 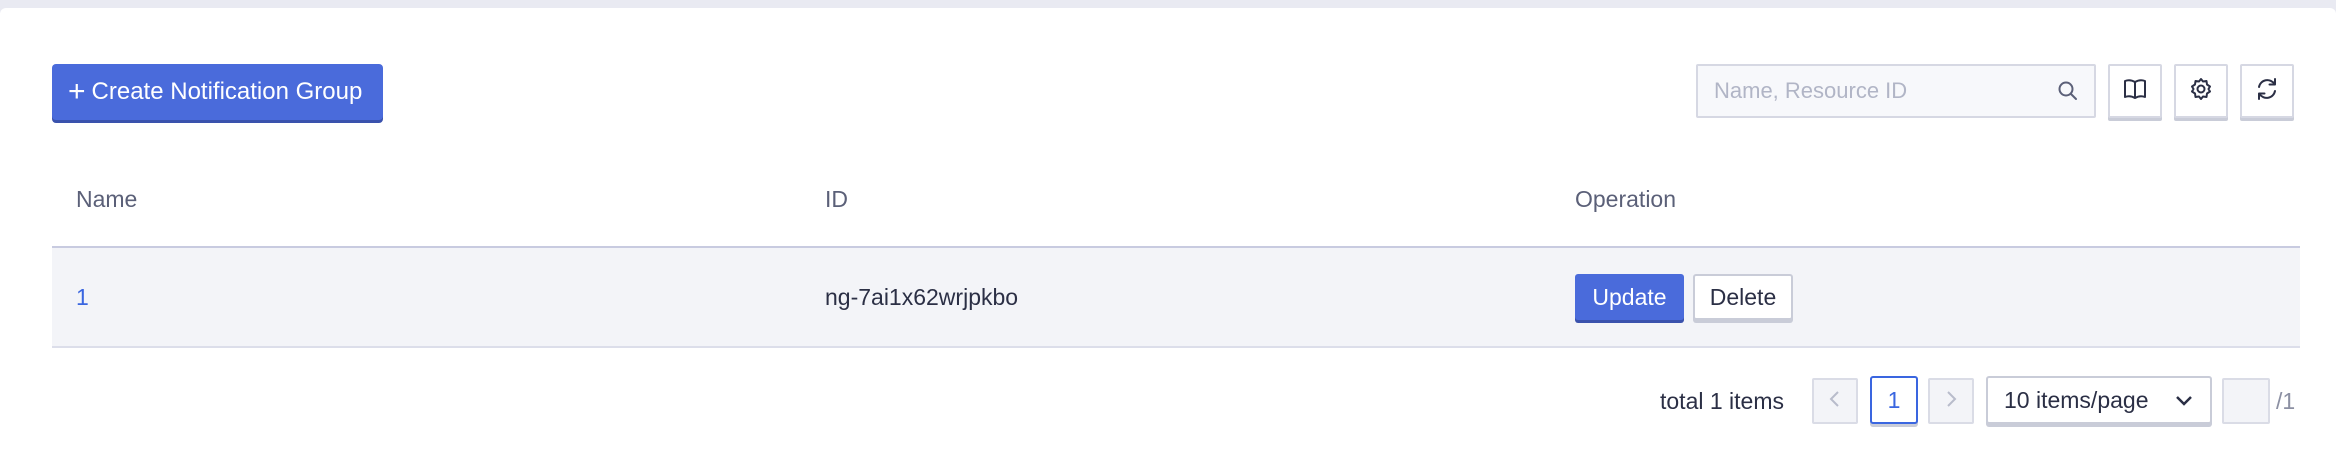 I want to click on book-icon, so click(x=2135, y=91).